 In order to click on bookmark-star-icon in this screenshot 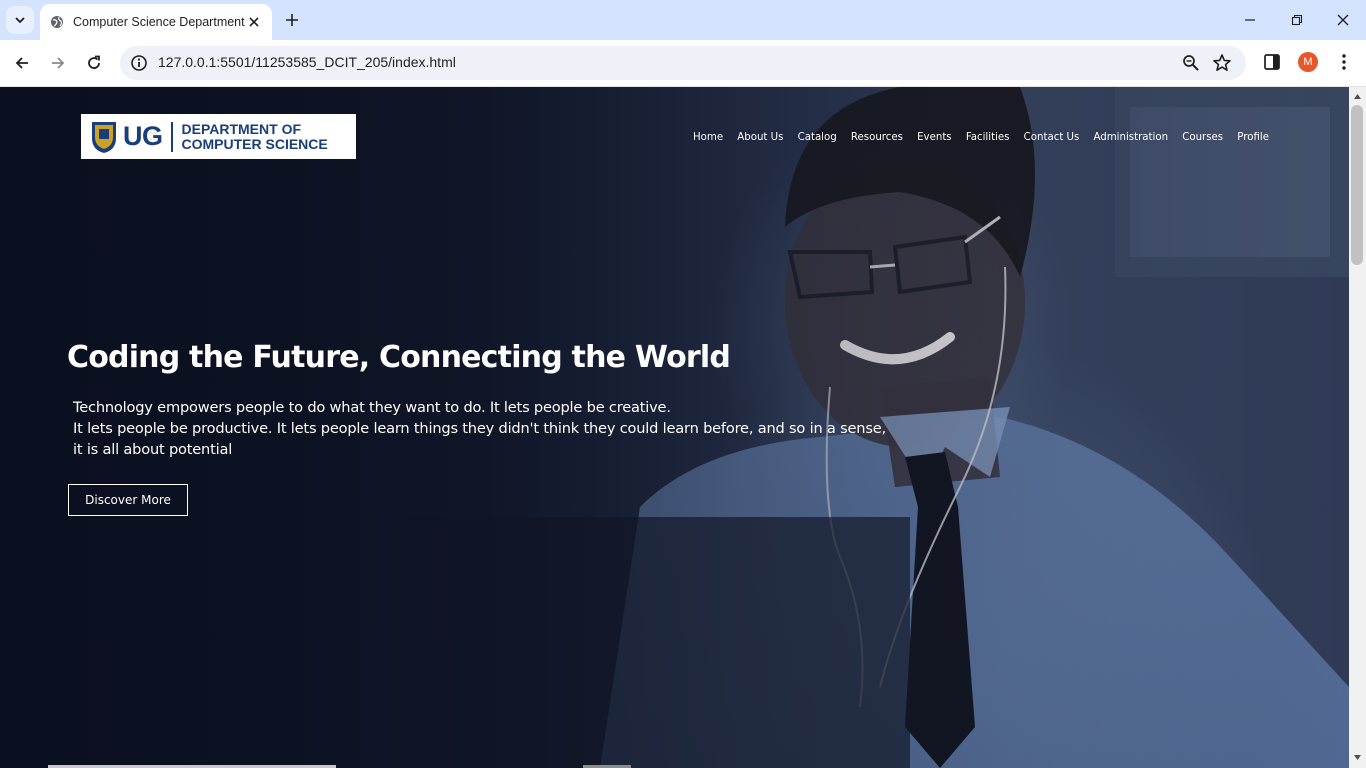, I will do `click(1222, 63)`.